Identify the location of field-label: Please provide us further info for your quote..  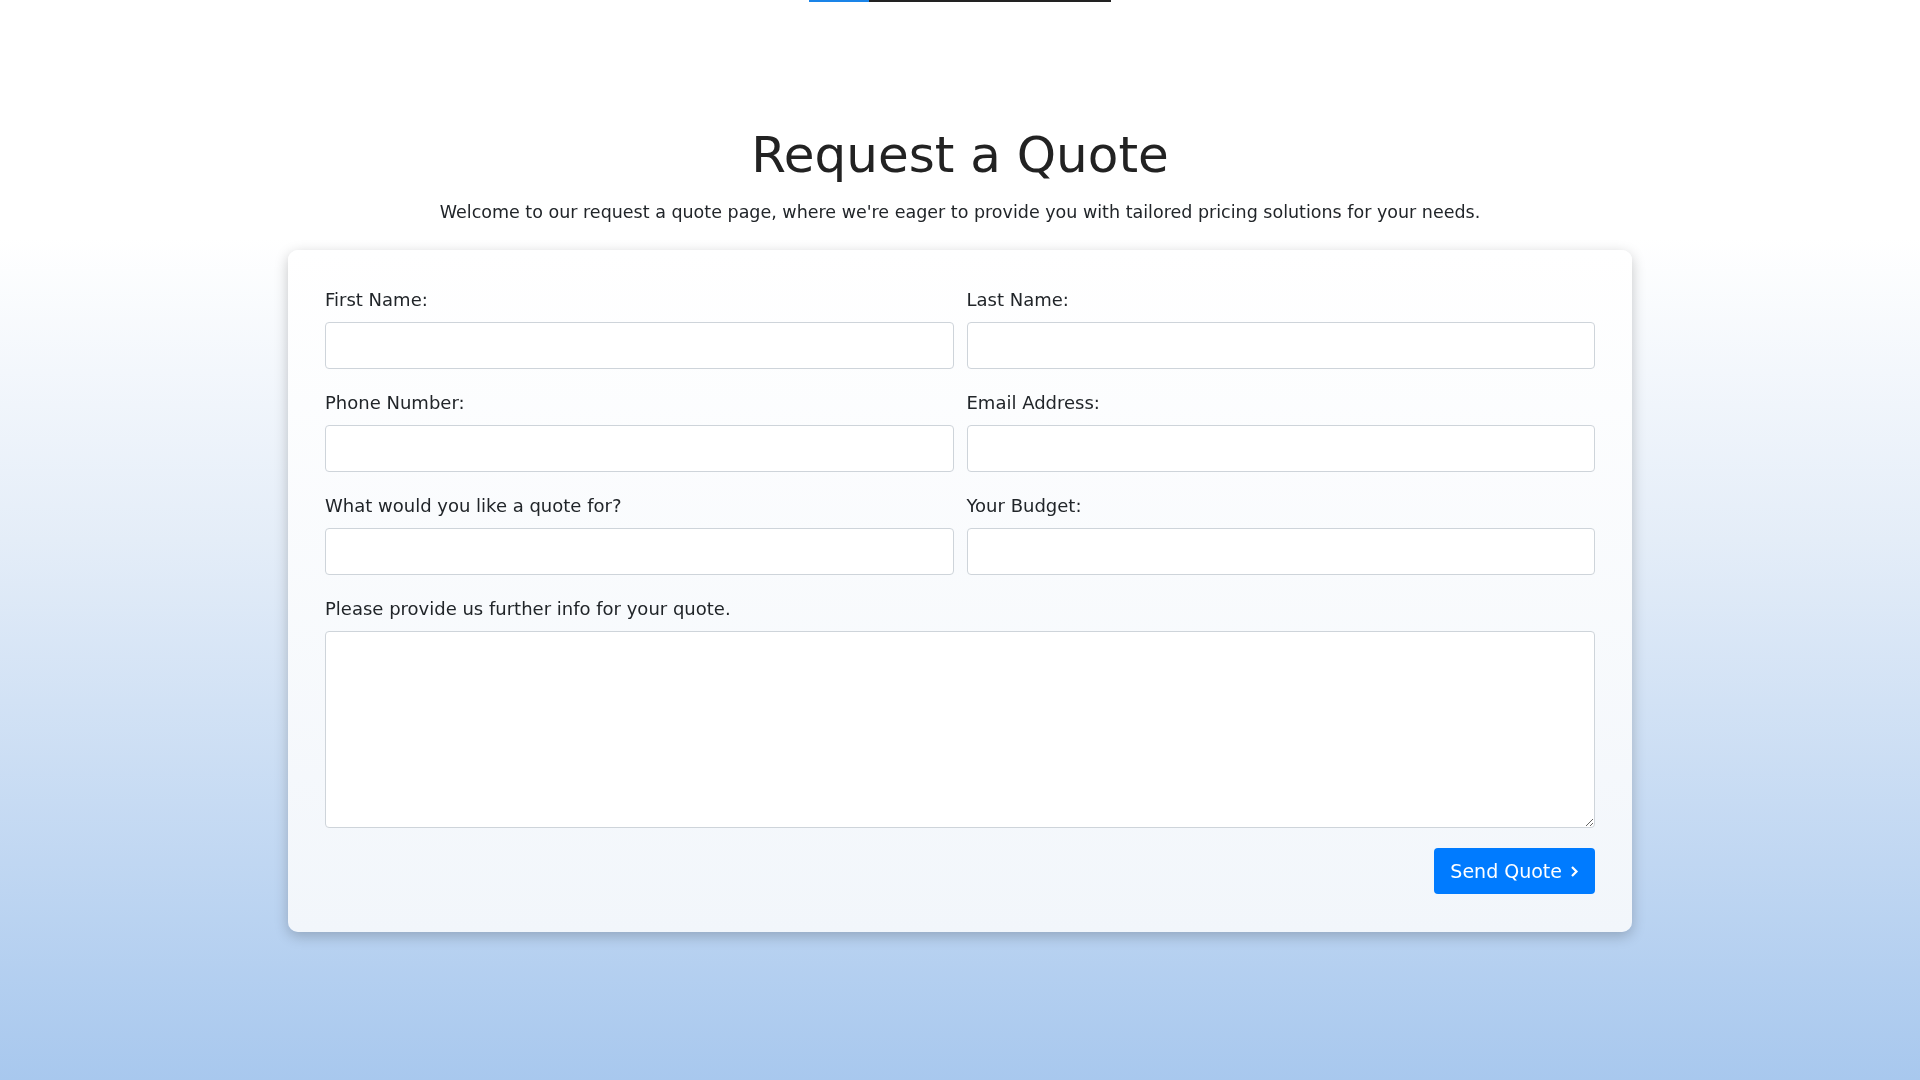
(528, 609).